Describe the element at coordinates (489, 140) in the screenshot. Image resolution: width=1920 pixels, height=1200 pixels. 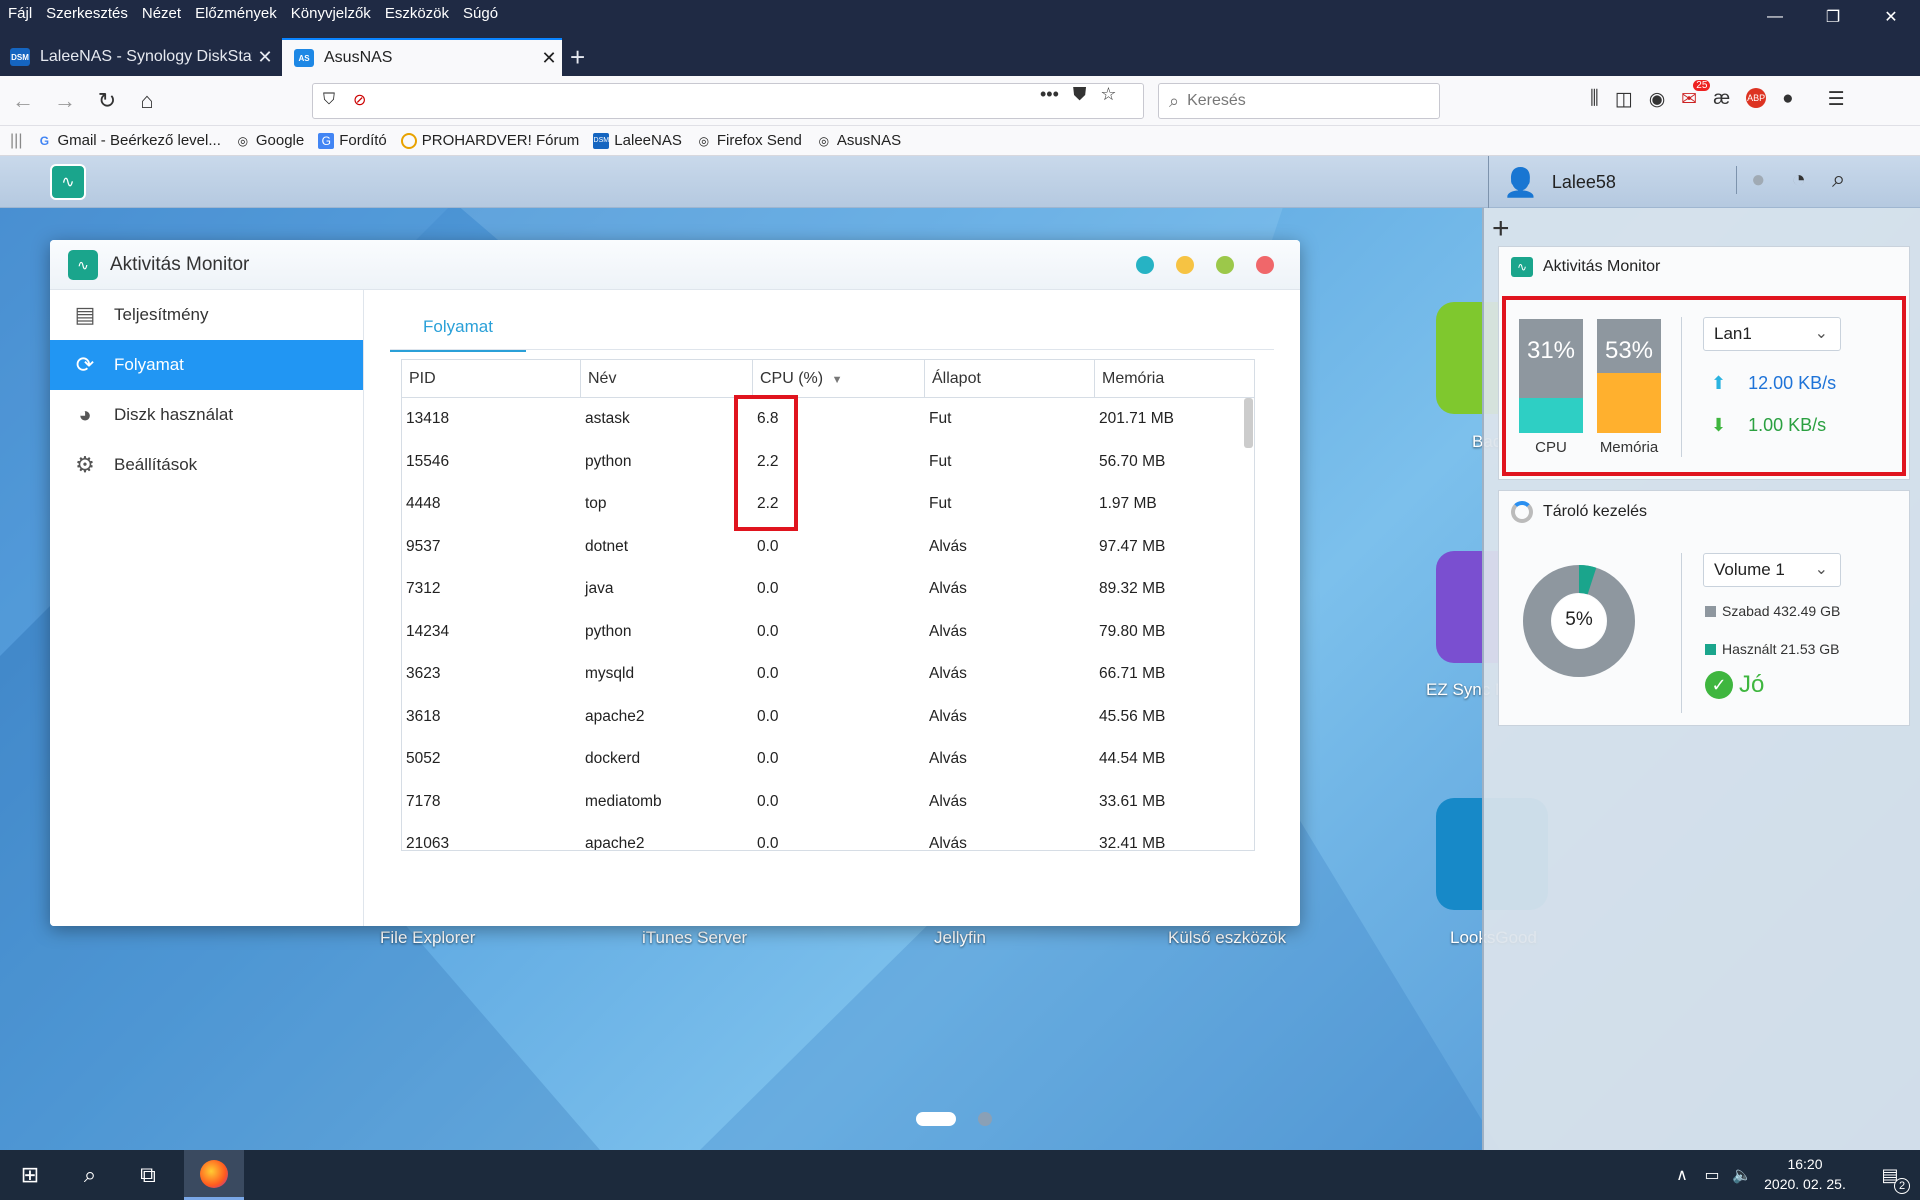
I see `bookmark-prohardver: PROHARDVER! Fórum` at that location.